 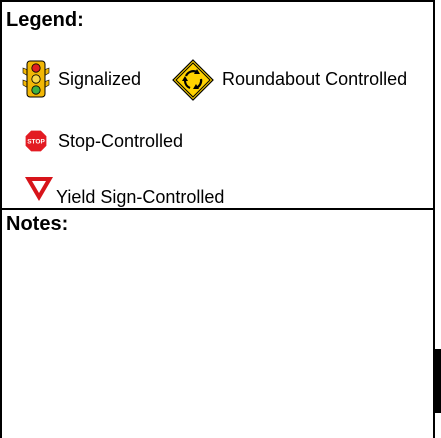 What do you see at coordinates (37, 224) in the screenshot?
I see `notes-heading: Notes:` at bounding box center [37, 224].